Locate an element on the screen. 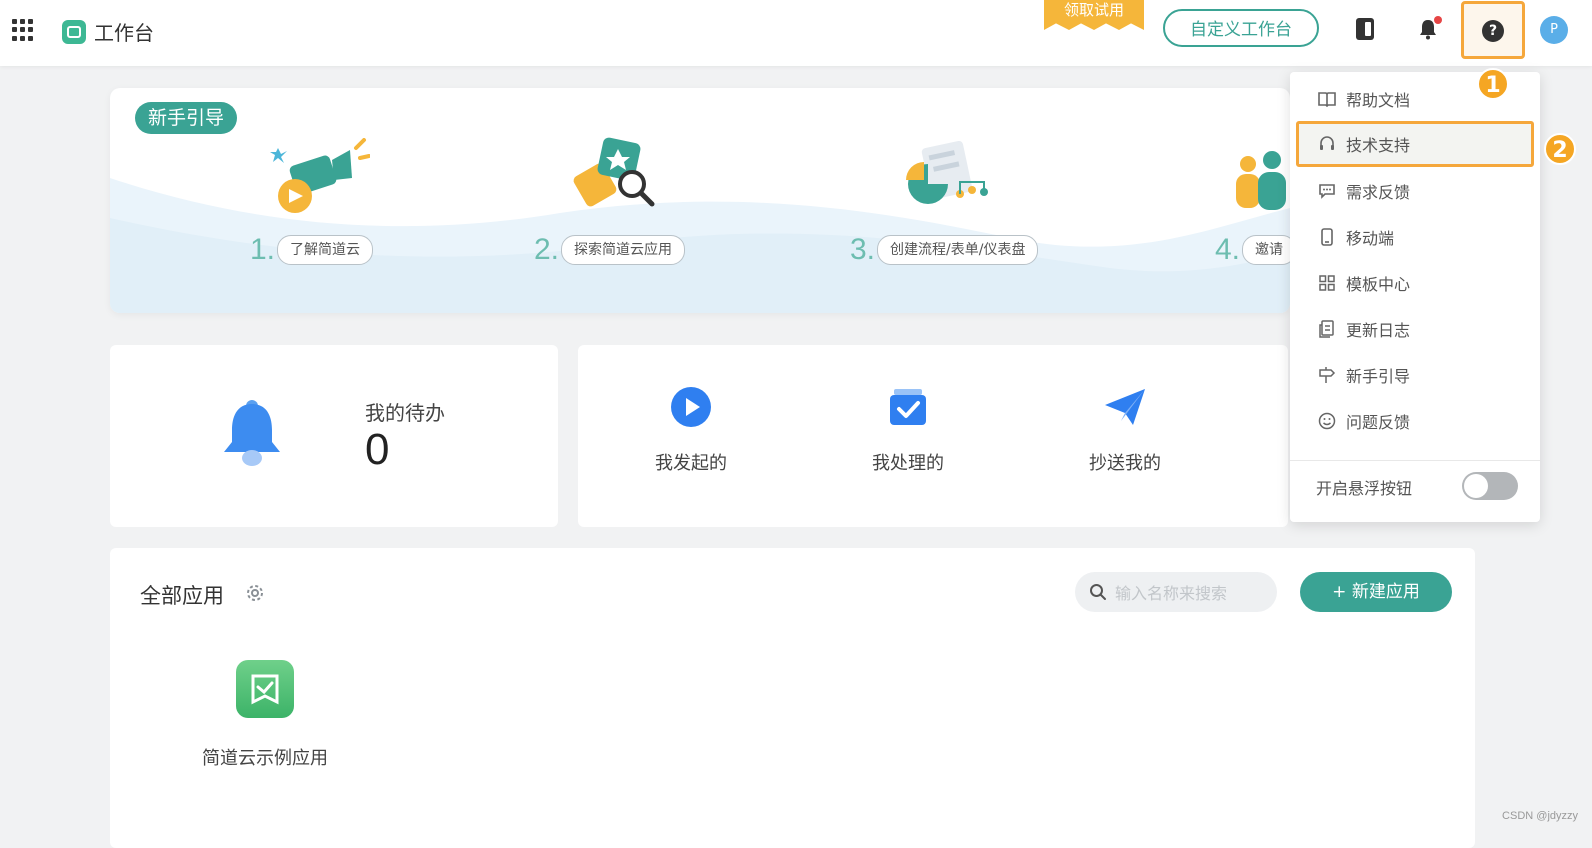 Image resolution: width=1592 pixels, height=848 pixels. guide-step-number: 4. is located at coordinates (1228, 249).